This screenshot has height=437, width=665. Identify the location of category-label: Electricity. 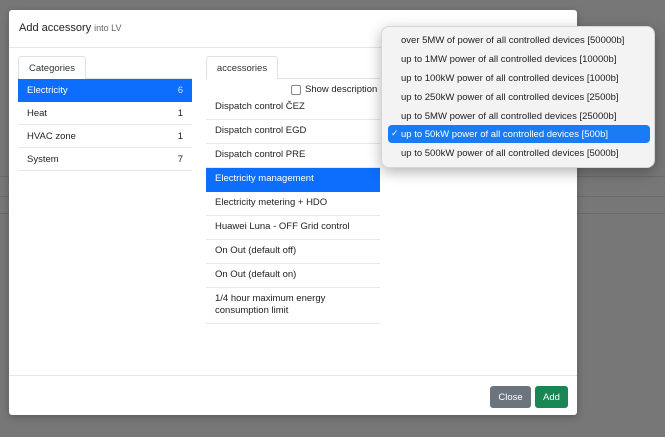
(47, 90).